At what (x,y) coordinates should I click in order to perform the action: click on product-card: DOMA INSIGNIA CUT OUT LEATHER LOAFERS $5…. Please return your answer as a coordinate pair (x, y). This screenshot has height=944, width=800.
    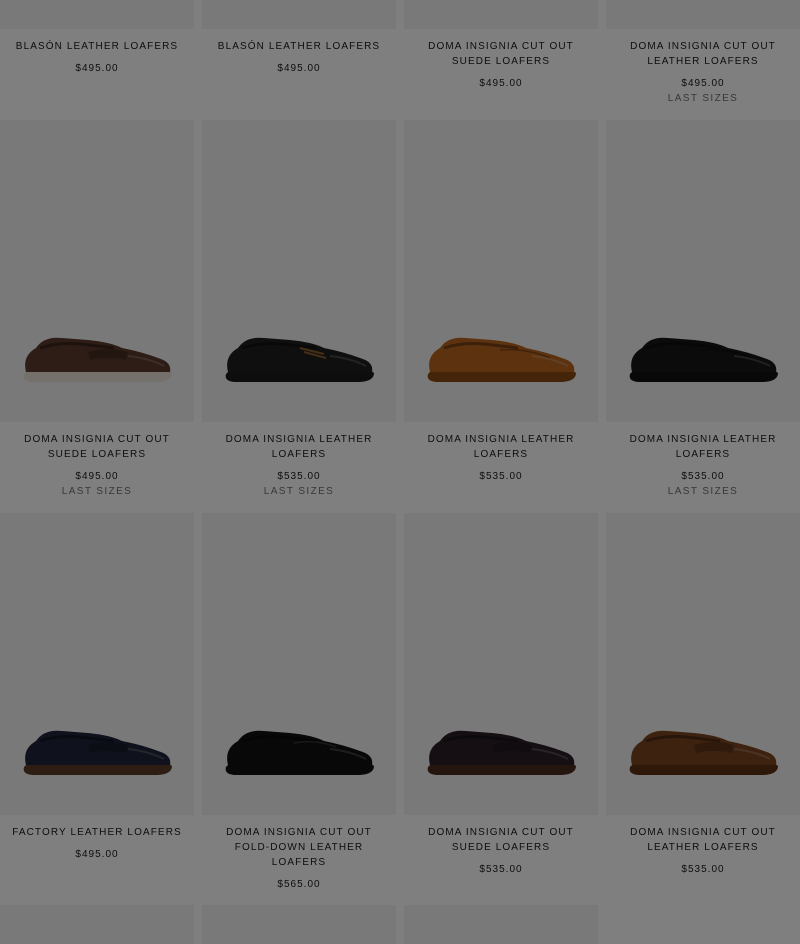
    Looking at the image, I should click on (703, 695).